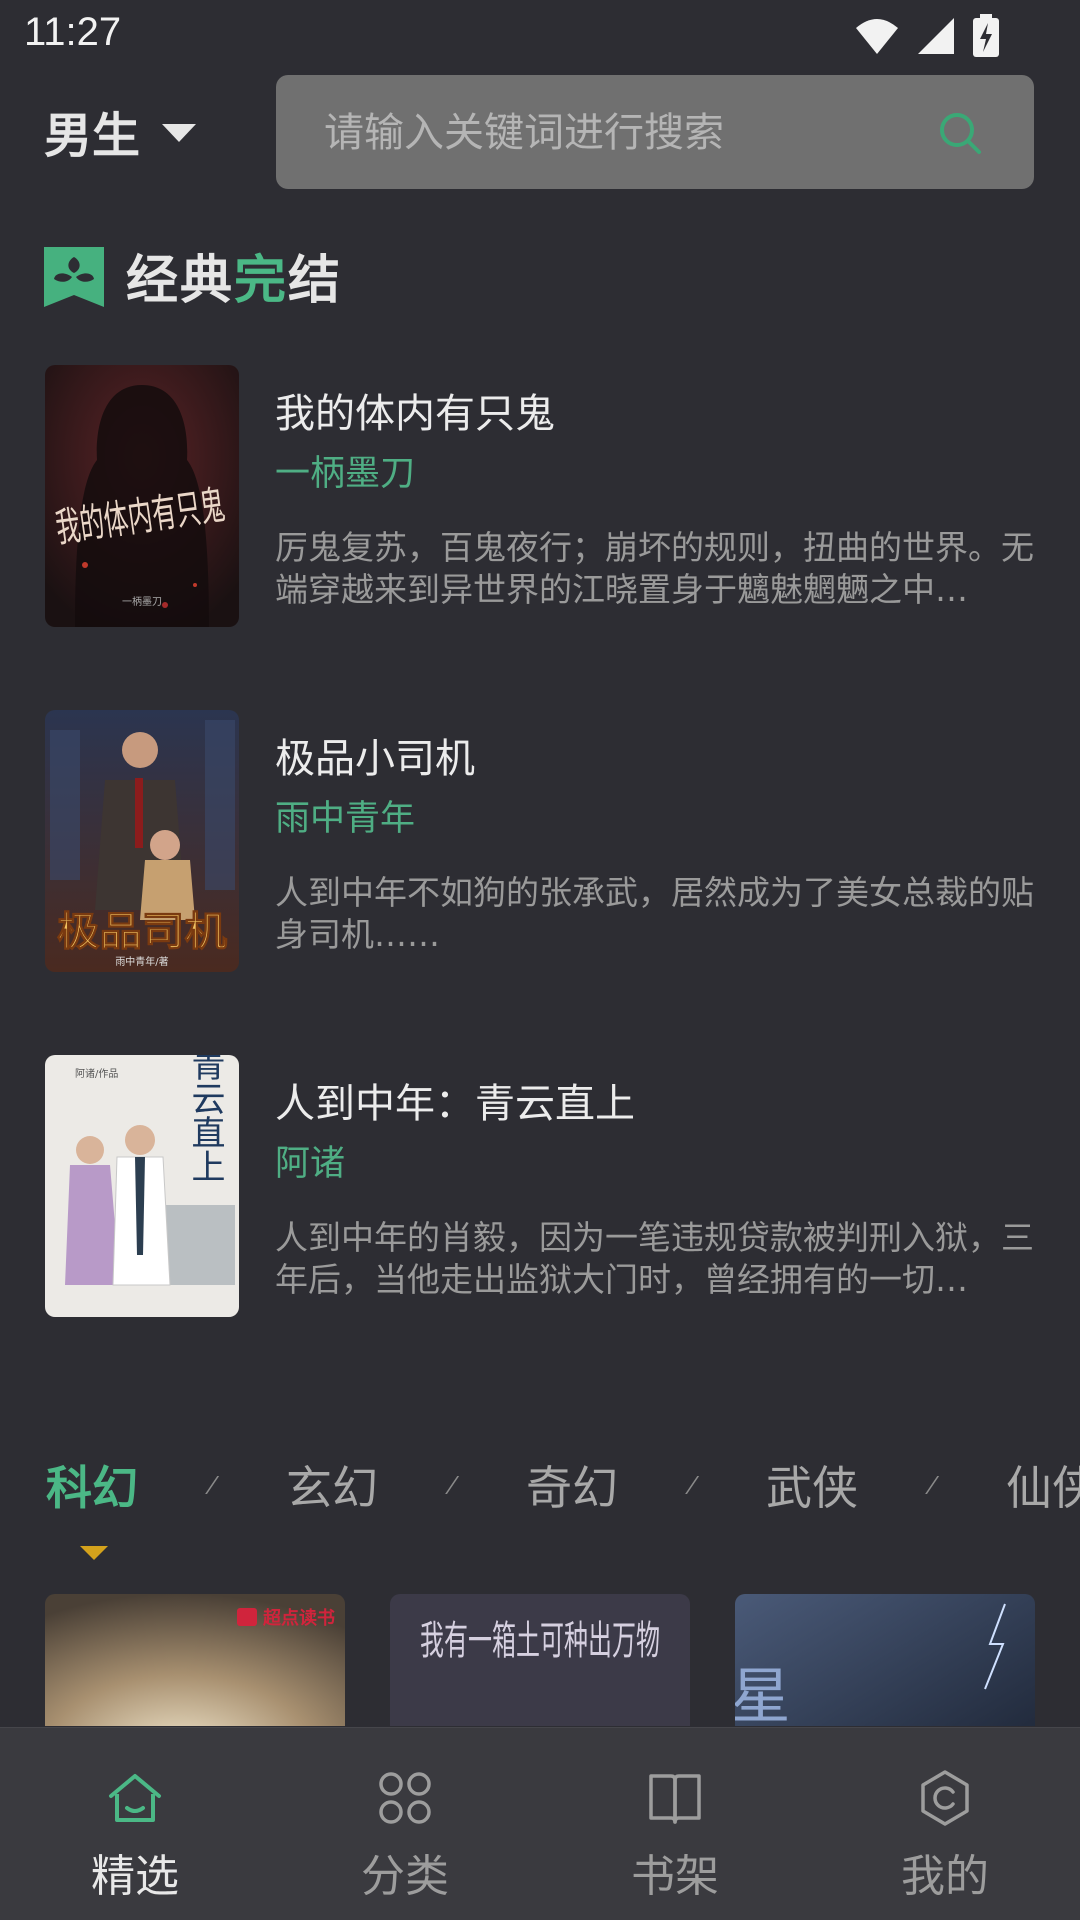 This screenshot has height=1920, width=1080. I want to click on chevron-down-icon, so click(179, 133).